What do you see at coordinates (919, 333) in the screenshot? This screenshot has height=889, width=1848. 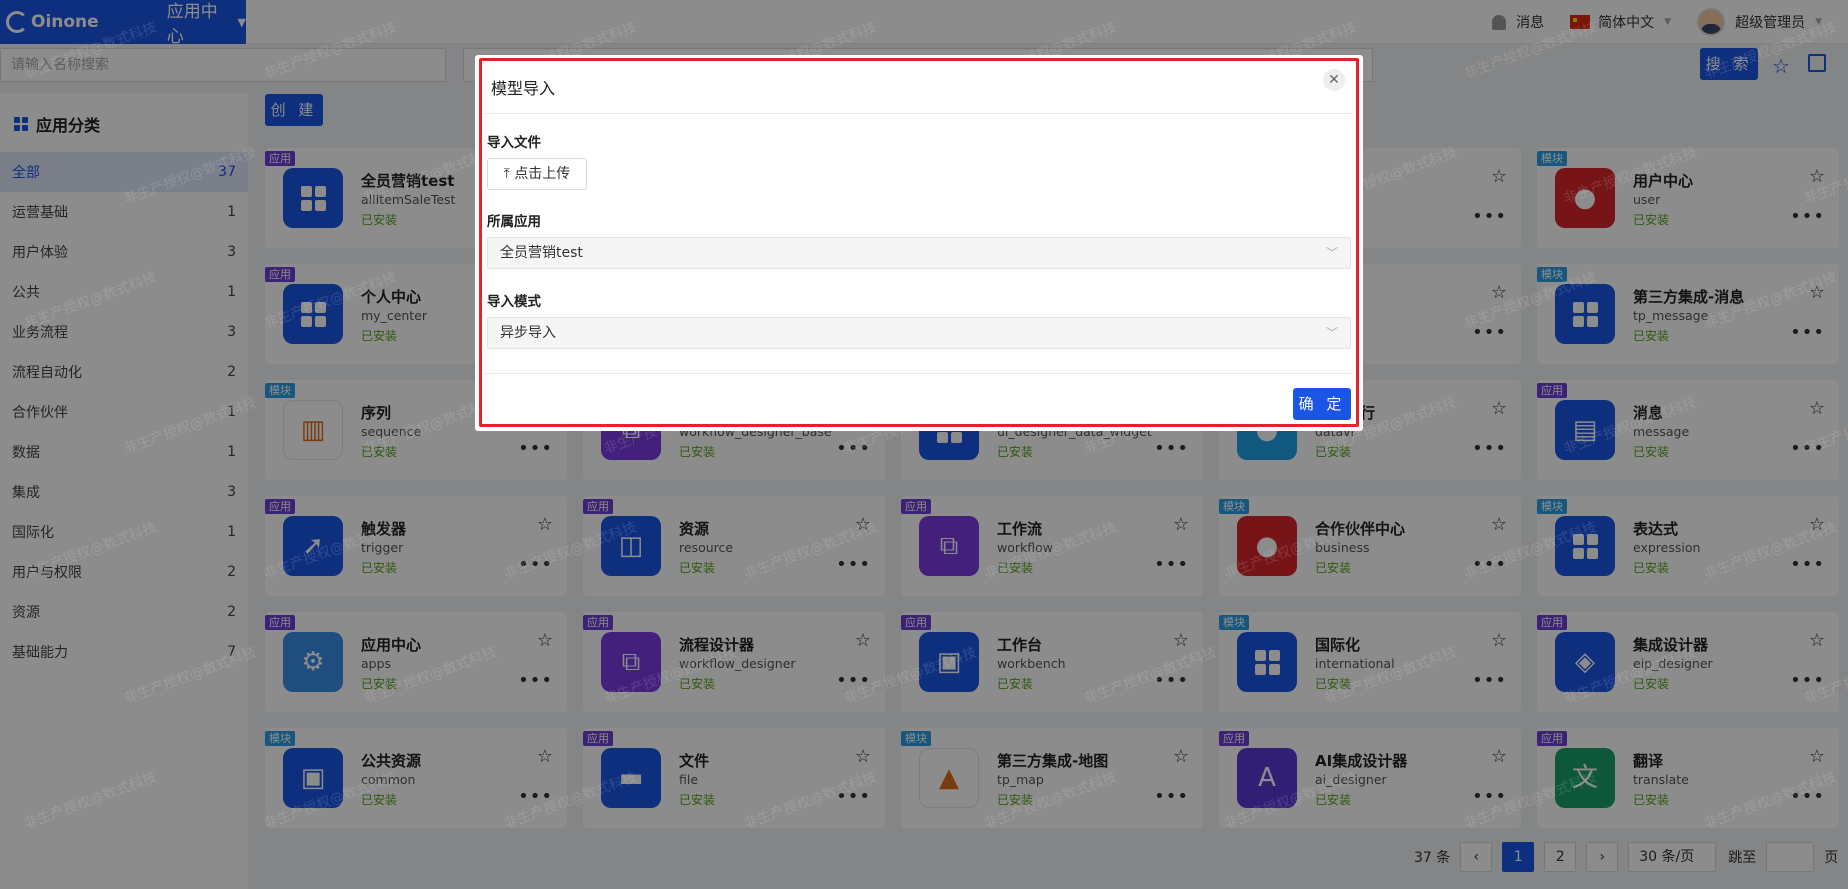 I see `mode-select: 异步导入 ﹀` at bounding box center [919, 333].